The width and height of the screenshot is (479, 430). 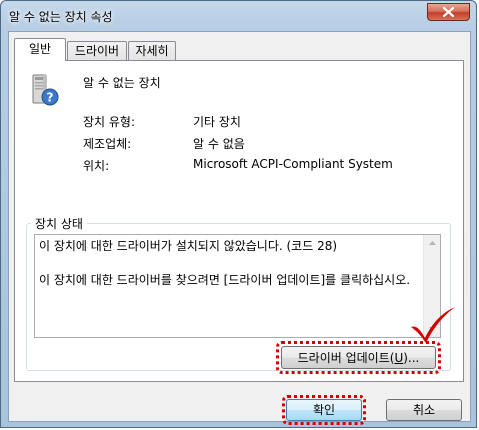 I want to click on tab-details-label: 자세히, so click(x=152, y=51).